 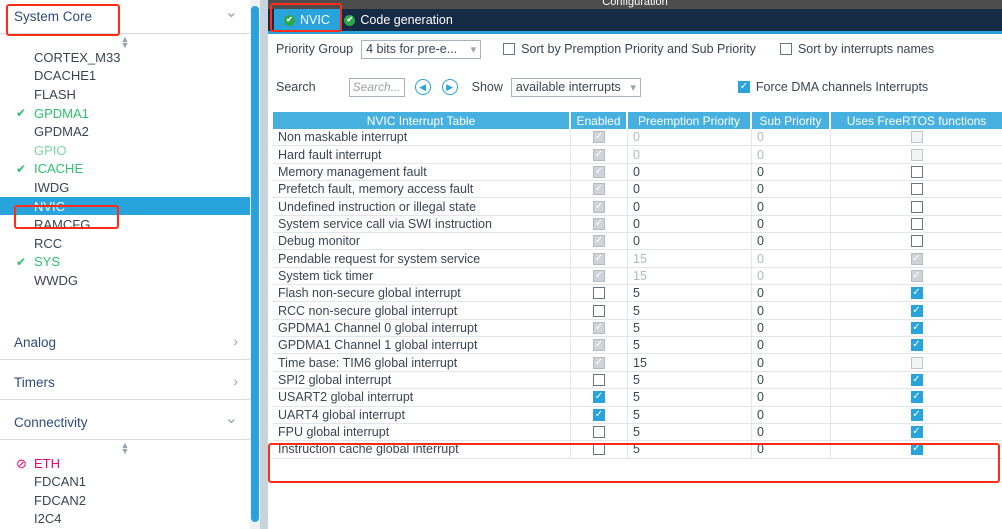 What do you see at coordinates (307, 20) in the screenshot?
I see `tab-nvic: ✔ NVIC` at bounding box center [307, 20].